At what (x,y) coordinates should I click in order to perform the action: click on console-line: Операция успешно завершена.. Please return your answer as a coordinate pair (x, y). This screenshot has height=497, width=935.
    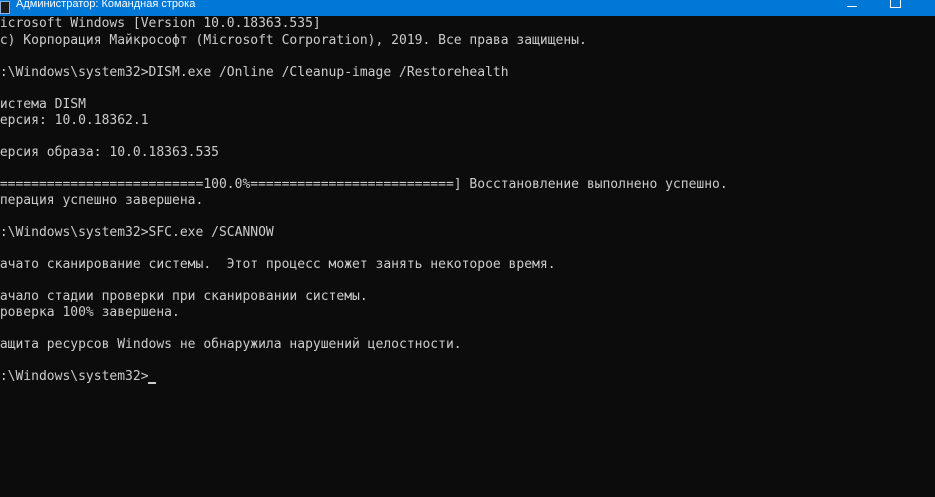
    Looking at the image, I should click on (102, 200).